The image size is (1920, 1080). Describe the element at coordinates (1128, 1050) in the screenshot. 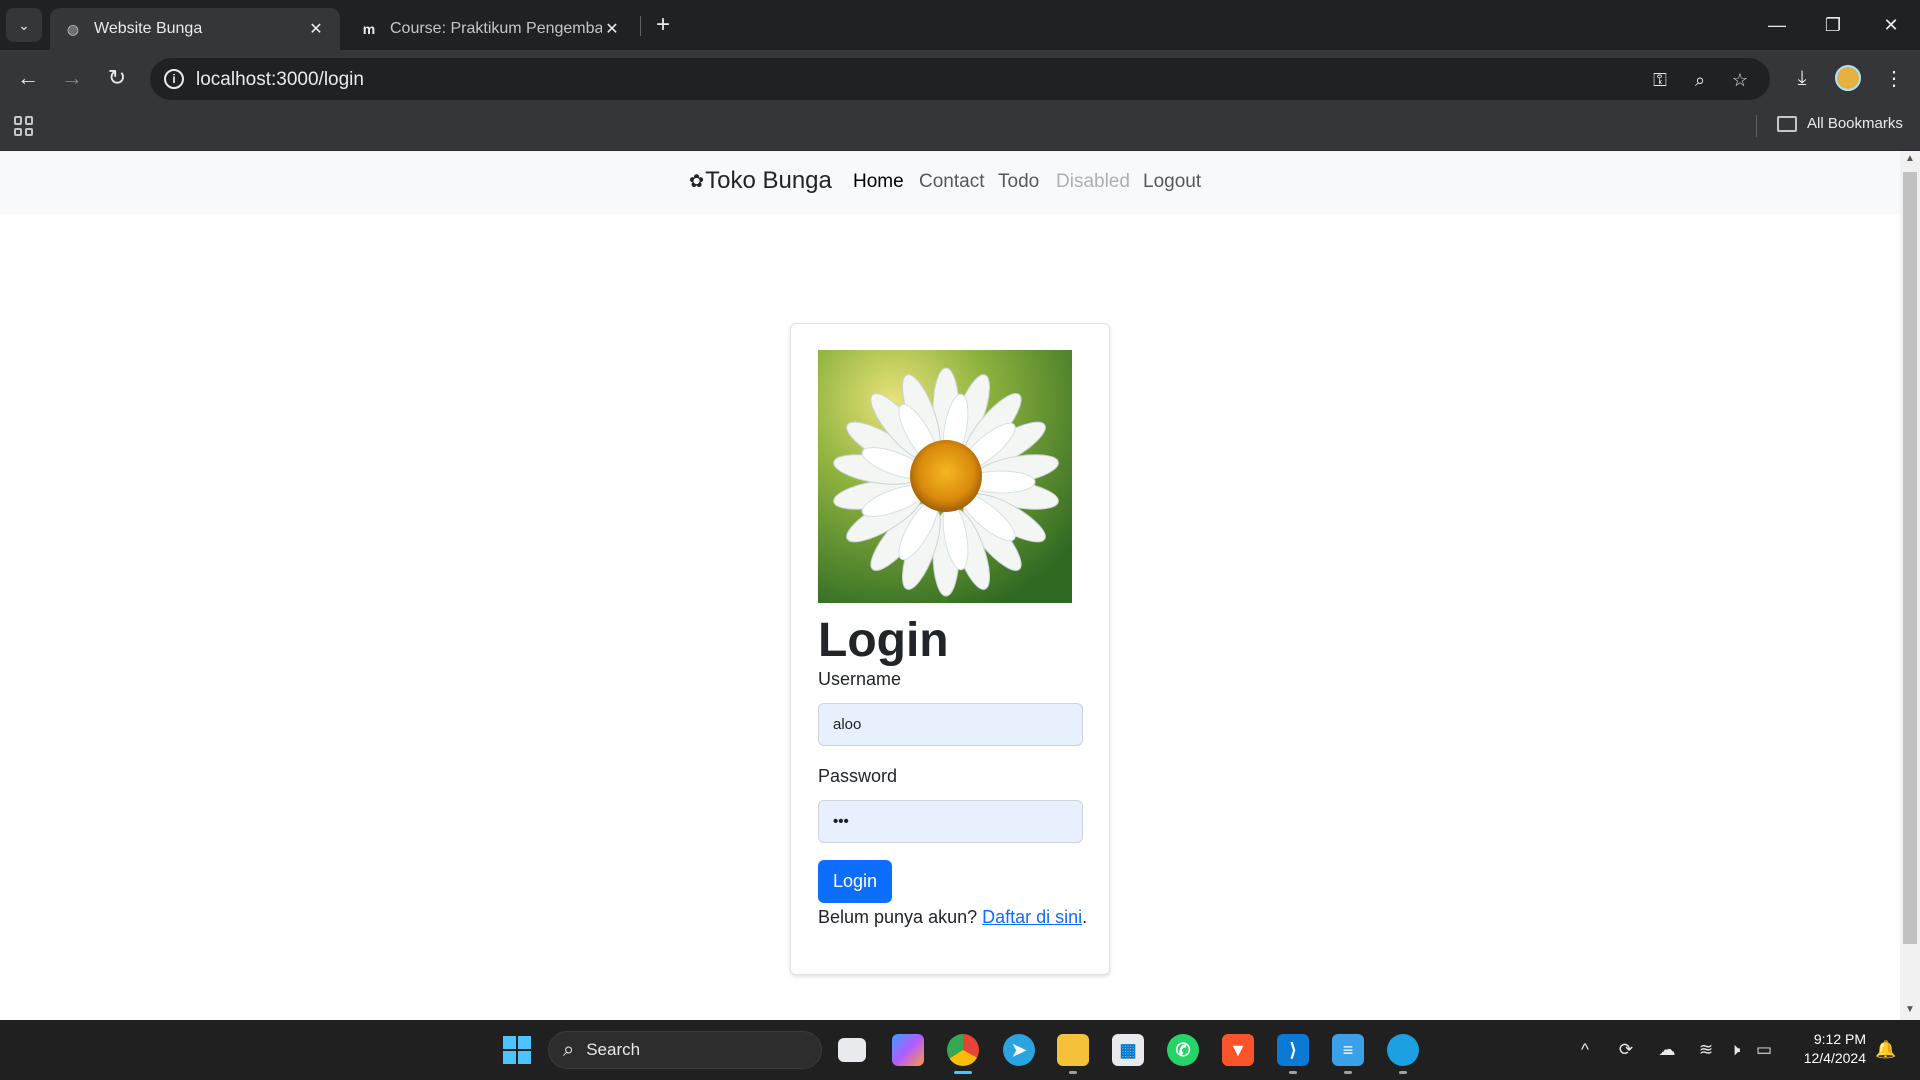

I see `microsoft-store-icon: ▦` at that location.